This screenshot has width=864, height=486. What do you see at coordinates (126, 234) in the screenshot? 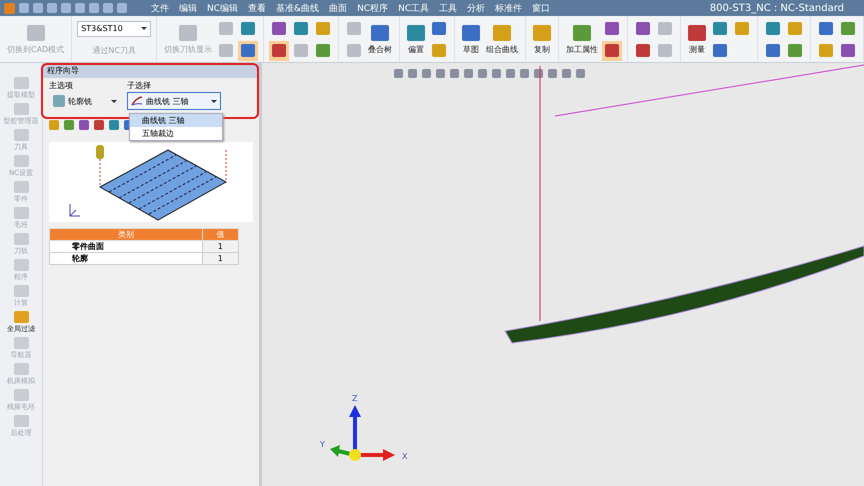
I see `column-header: 类别` at bounding box center [126, 234].